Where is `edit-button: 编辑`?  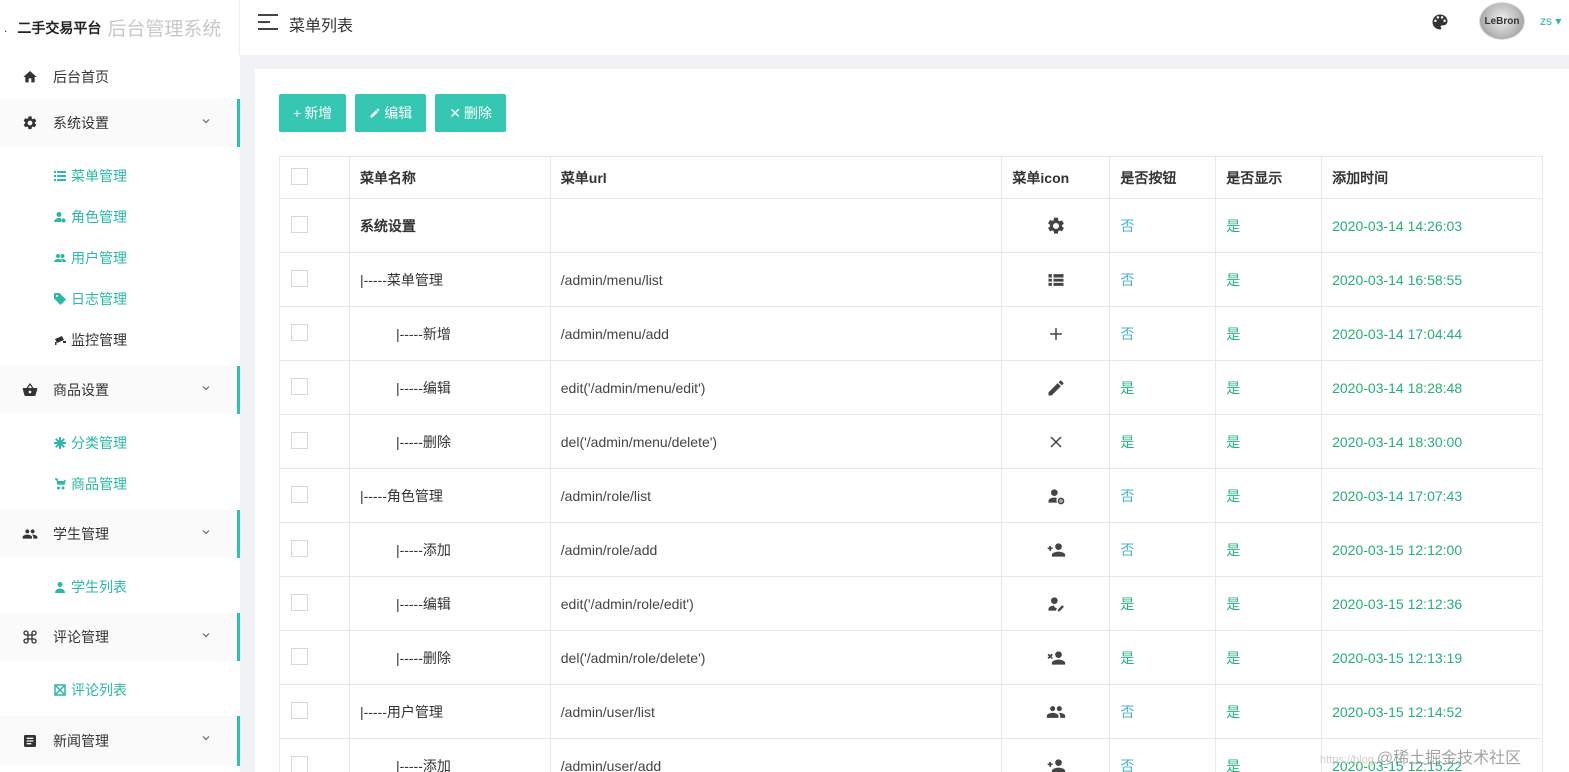
edit-button: 编辑 is located at coordinates (391, 113).